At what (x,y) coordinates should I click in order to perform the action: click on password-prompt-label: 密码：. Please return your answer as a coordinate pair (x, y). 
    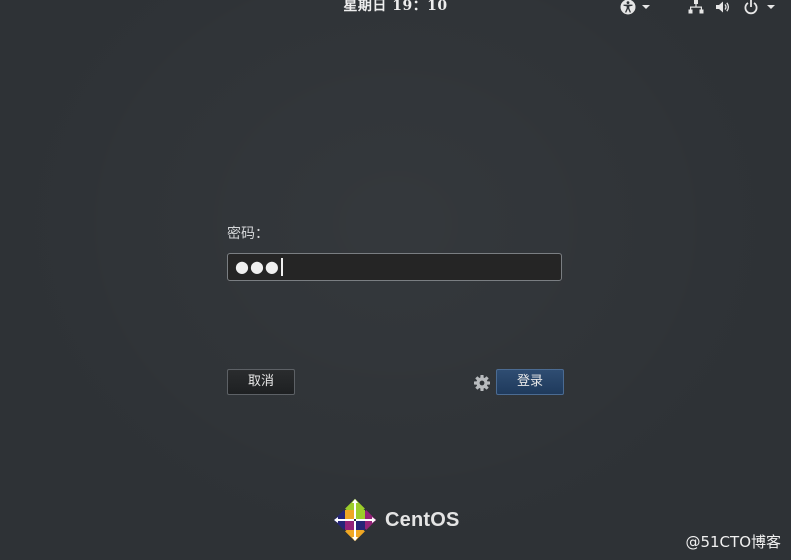
    Looking at the image, I should click on (248, 234).